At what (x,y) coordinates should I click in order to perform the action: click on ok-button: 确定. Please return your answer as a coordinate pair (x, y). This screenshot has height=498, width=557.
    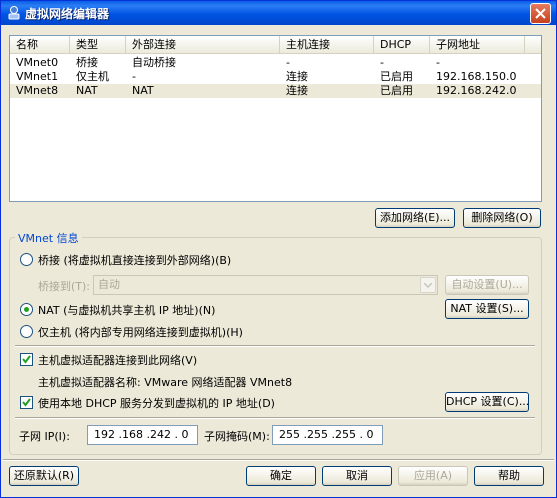
    Looking at the image, I should click on (281, 476).